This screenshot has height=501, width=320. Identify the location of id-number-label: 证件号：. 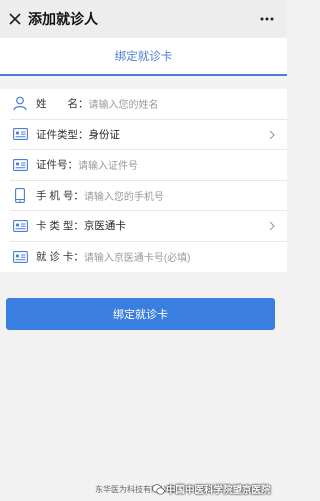
(57, 165).